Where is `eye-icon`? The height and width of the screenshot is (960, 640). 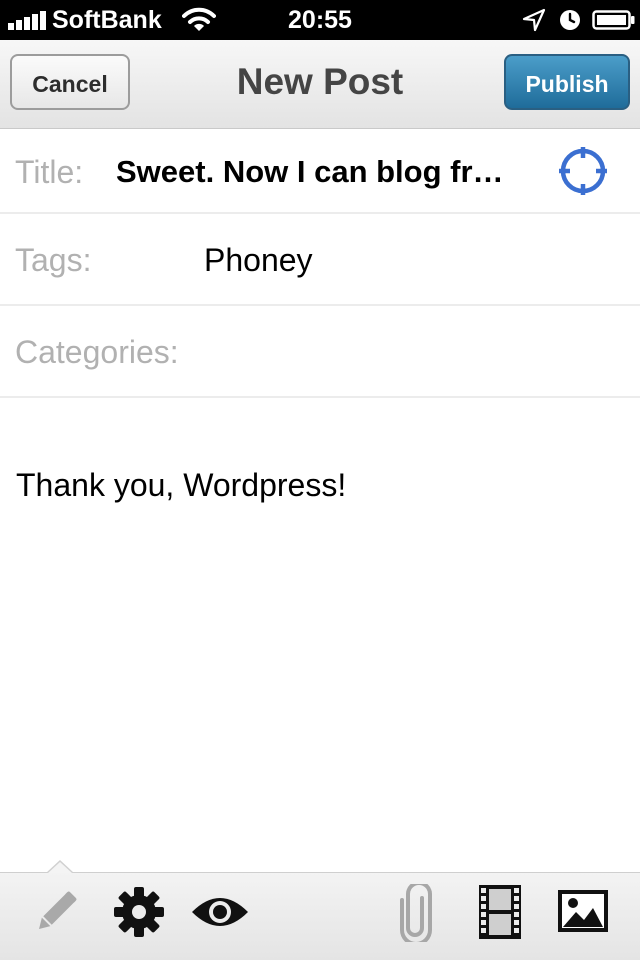 eye-icon is located at coordinates (220, 912).